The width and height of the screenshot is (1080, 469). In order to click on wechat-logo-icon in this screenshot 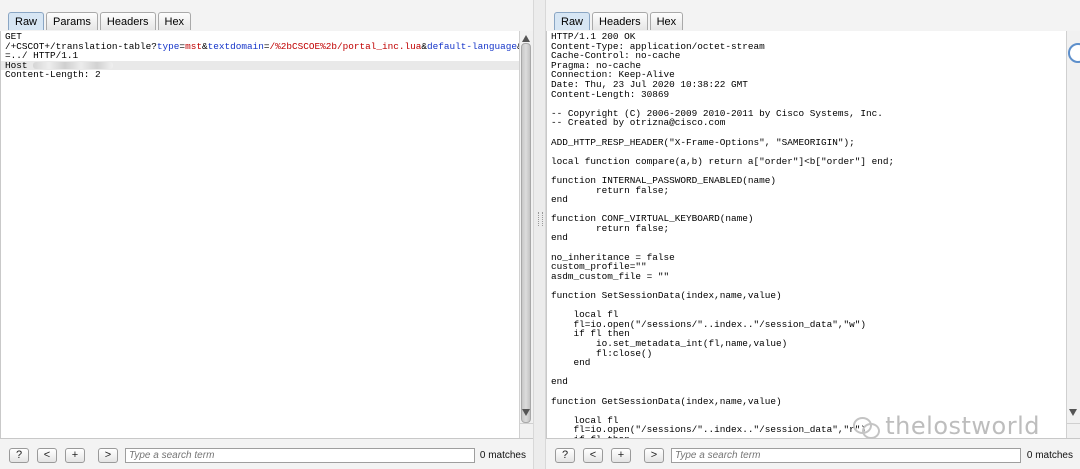, I will do `click(867, 427)`.